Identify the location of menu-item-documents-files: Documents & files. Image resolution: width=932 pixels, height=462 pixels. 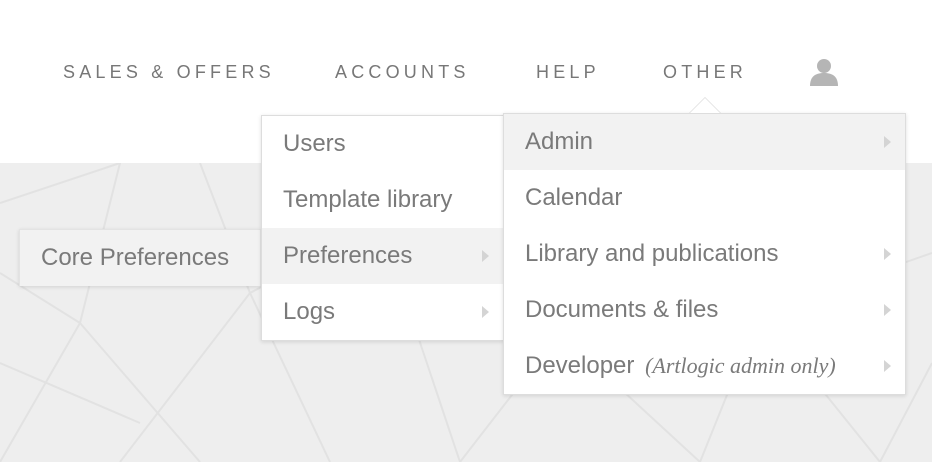
(704, 310).